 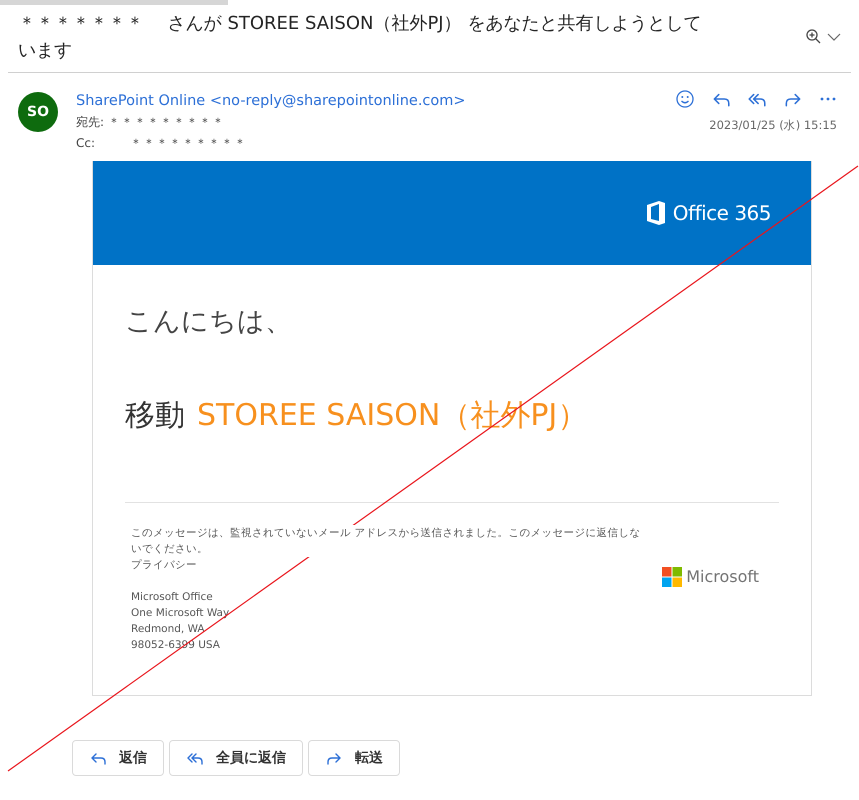 What do you see at coordinates (180, 613) in the screenshot?
I see `address-line: One Microsoft Way` at bounding box center [180, 613].